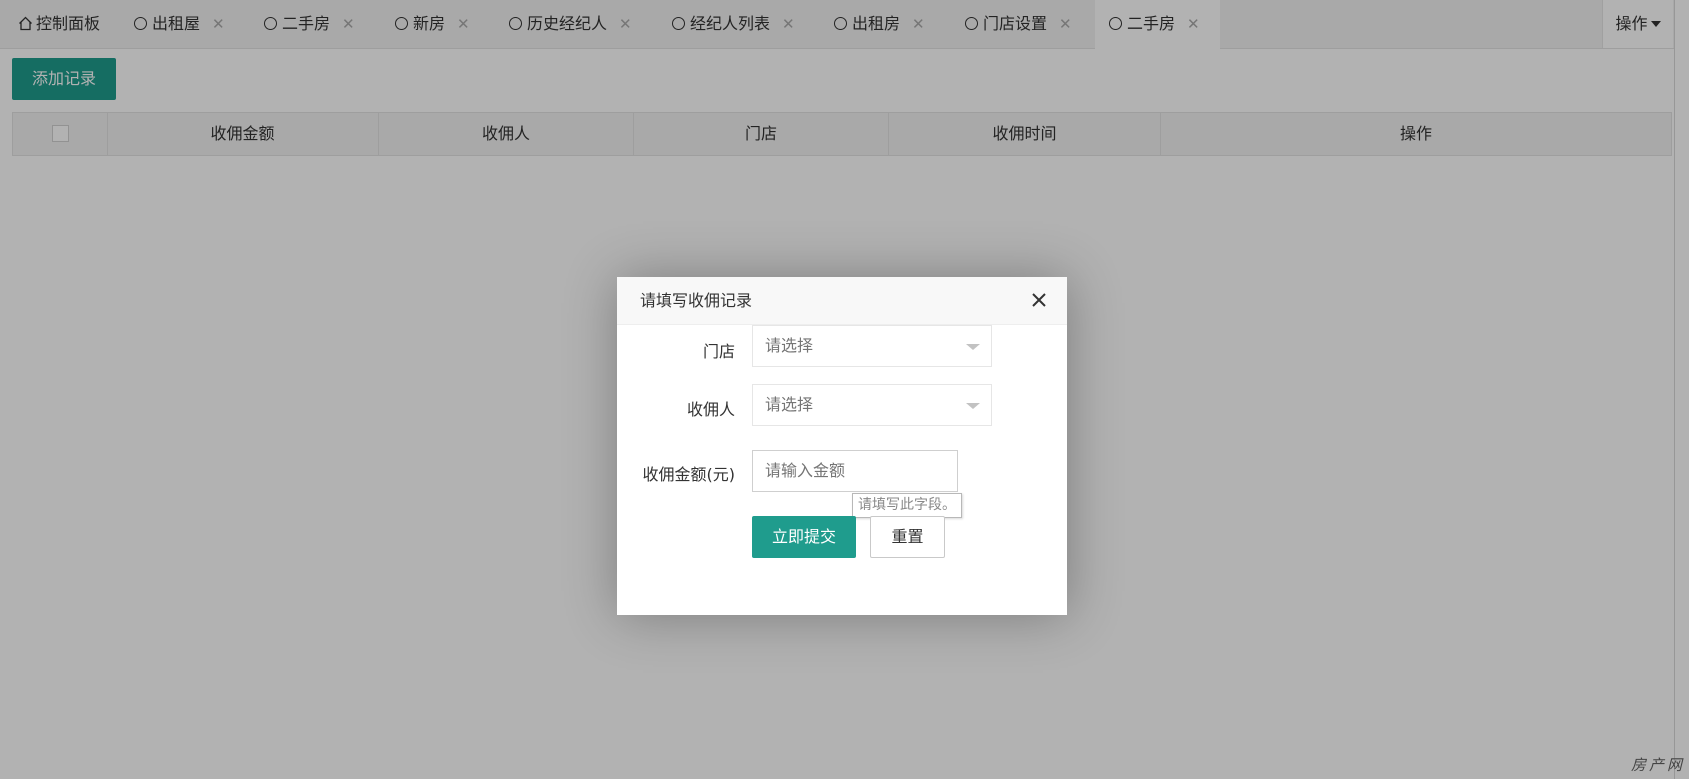  I want to click on dialog-header: 请填写收佣记录, so click(842, 301).